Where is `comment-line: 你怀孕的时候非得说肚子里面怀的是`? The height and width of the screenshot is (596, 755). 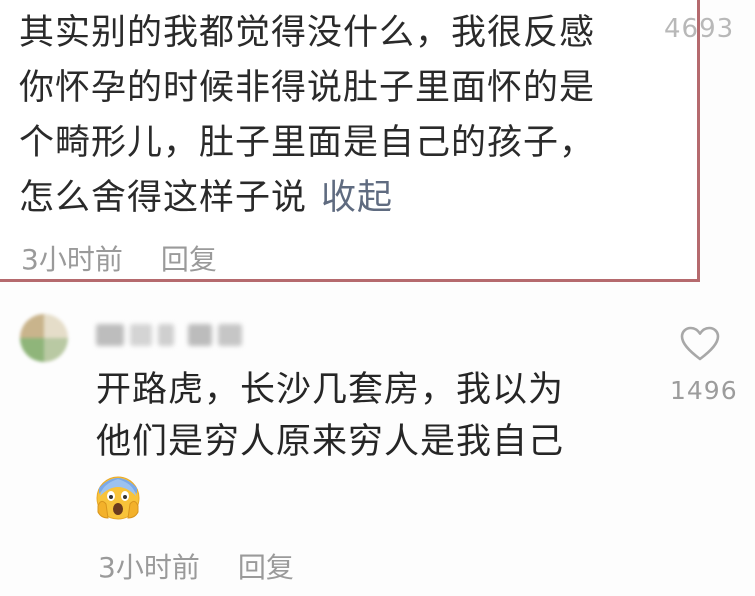
comment-line: 你怀孕的时候非得说肚子里面怀的是 is located at coordinates (307, 88).